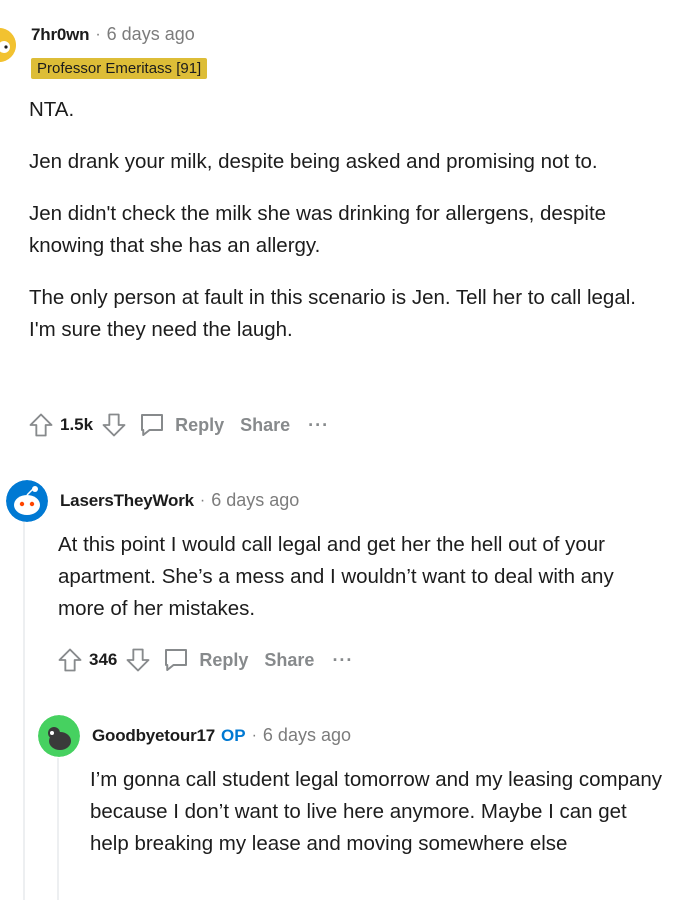 Image resolution: width=700 pixels, height=900 pixels. What do you see at coordinates (52, 109) in the screenshot?
I see `comment-paragraph: NTA.` at bounding box center [52, 109].